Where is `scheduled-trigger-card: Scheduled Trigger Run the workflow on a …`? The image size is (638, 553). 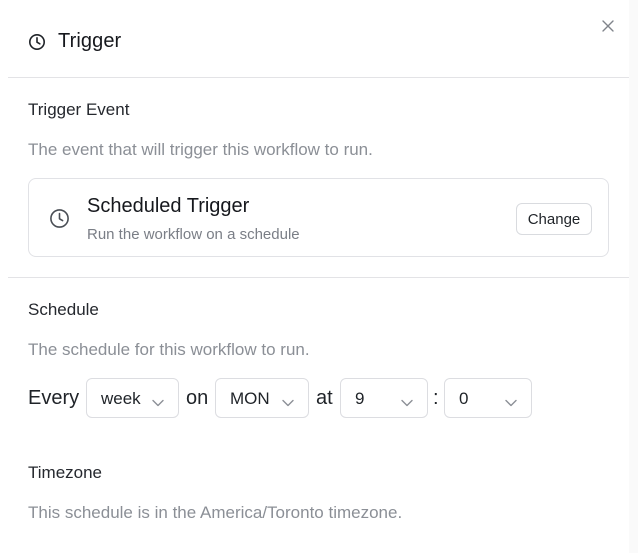
scheduled-trigger-card: Scheduled Trigger Run the workflow on a … is located at coordinates (318, 217).